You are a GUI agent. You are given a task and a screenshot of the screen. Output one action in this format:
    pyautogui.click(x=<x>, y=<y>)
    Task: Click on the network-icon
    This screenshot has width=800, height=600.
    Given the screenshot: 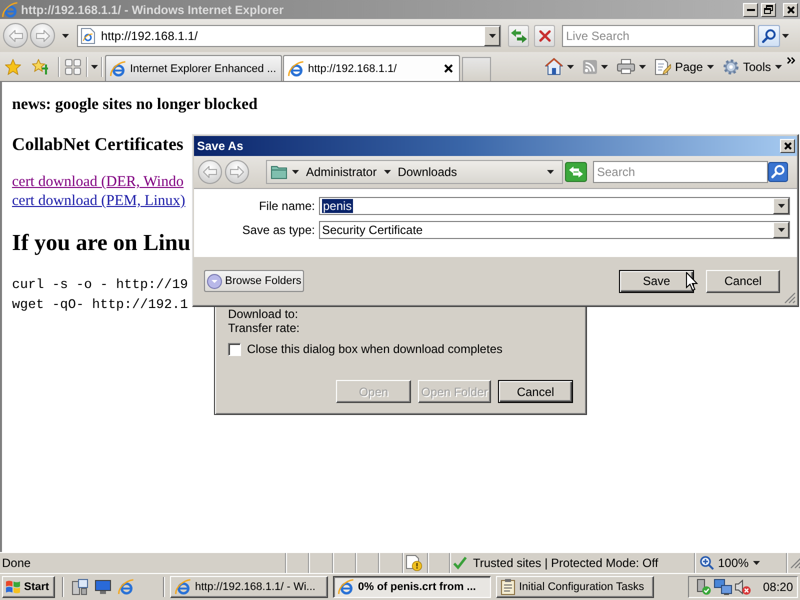 What is the action you would take?
    pyautogui.click(x=723, y=587)
    